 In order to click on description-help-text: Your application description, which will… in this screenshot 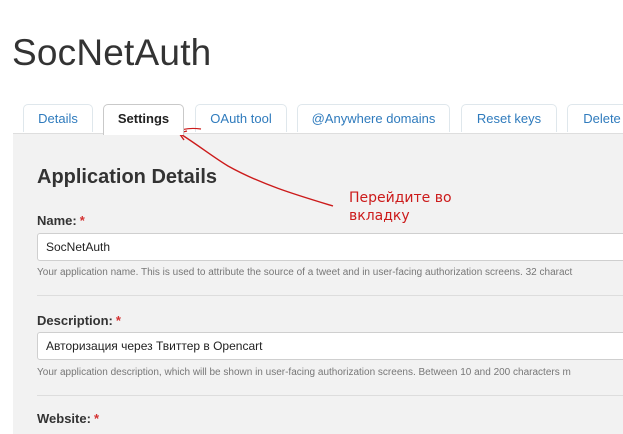, I will do `click(304, 372)`.